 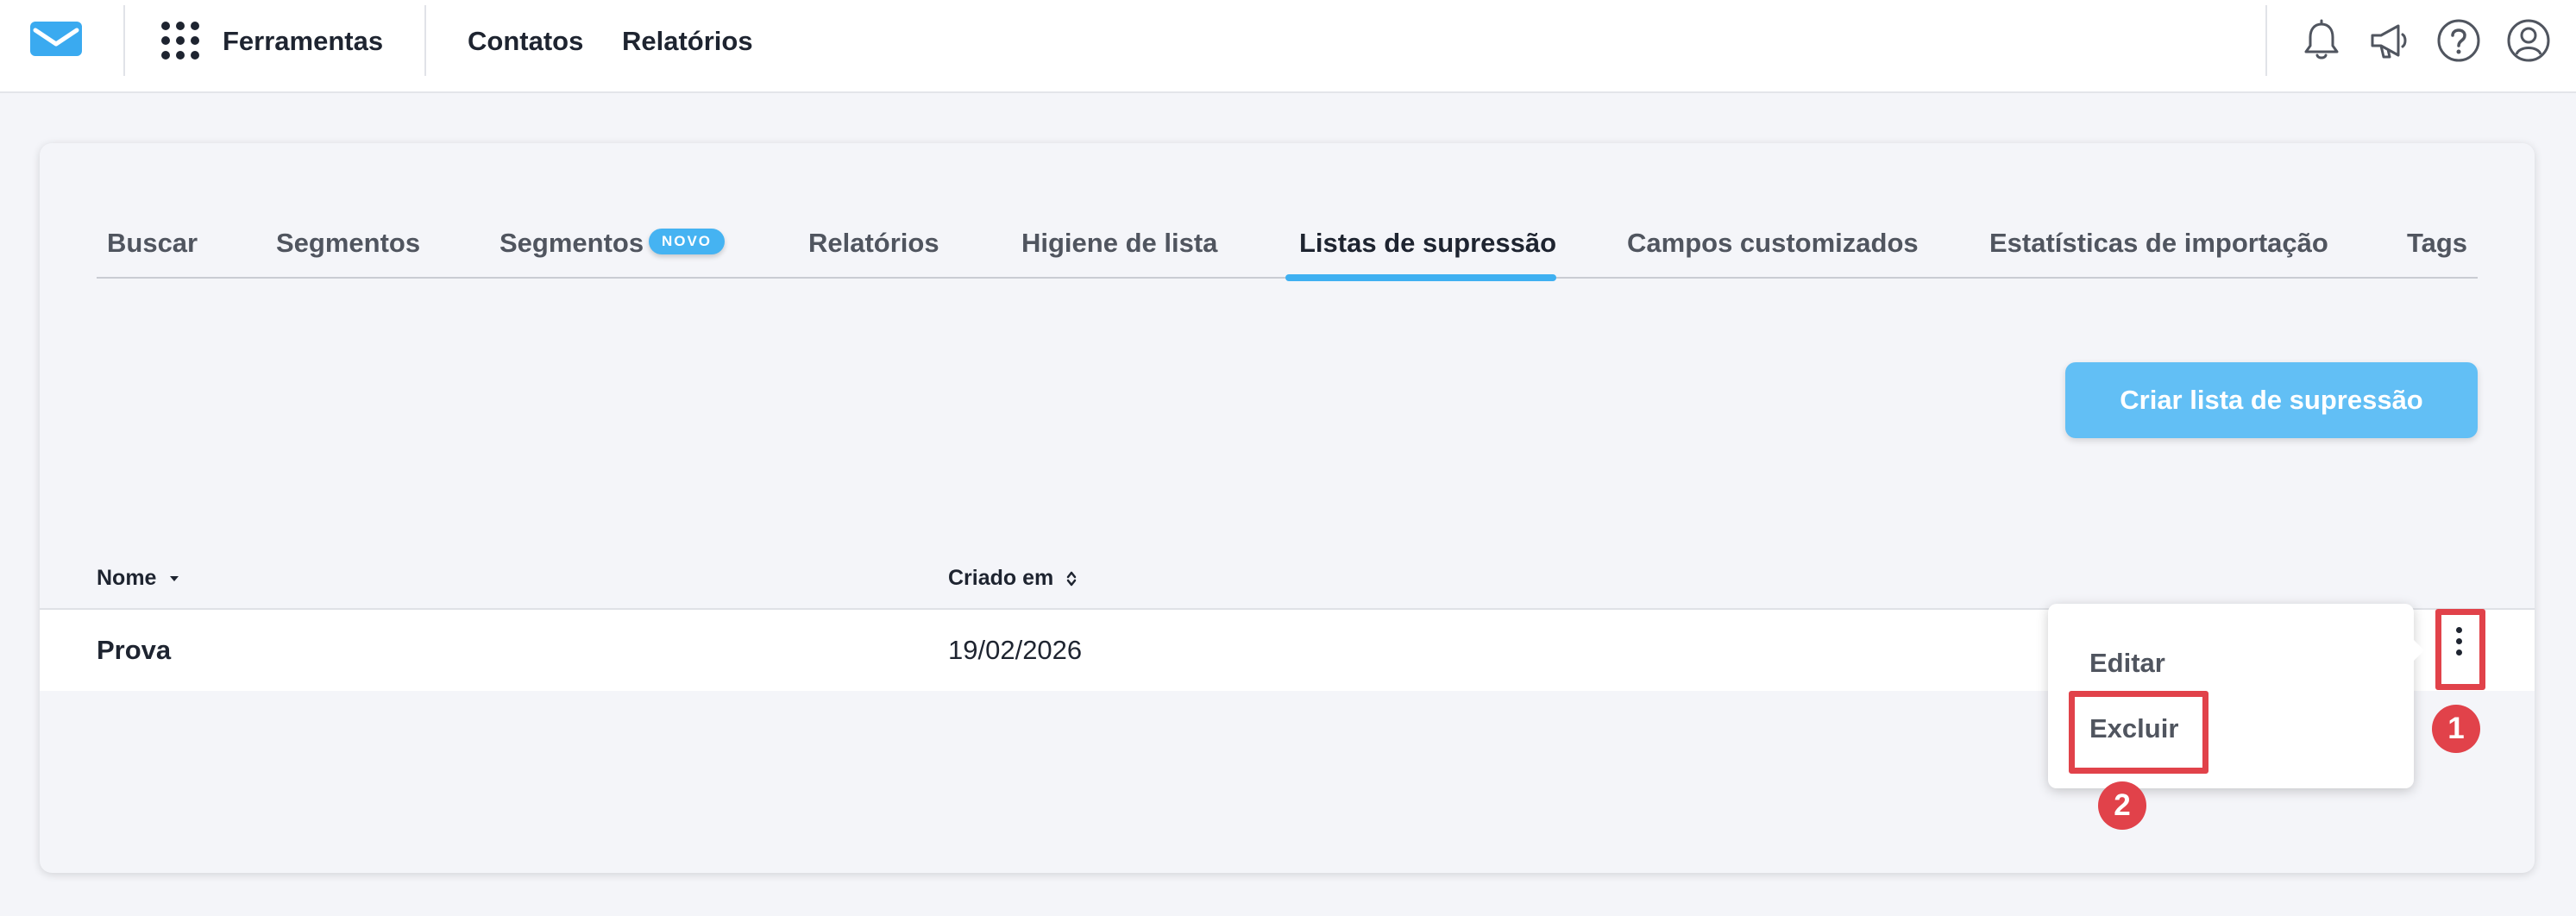 What do you see at coordinates (2138, 733) in the screenshot?
I see `highlight-box-excluir` at bounding box center [2138, 733].